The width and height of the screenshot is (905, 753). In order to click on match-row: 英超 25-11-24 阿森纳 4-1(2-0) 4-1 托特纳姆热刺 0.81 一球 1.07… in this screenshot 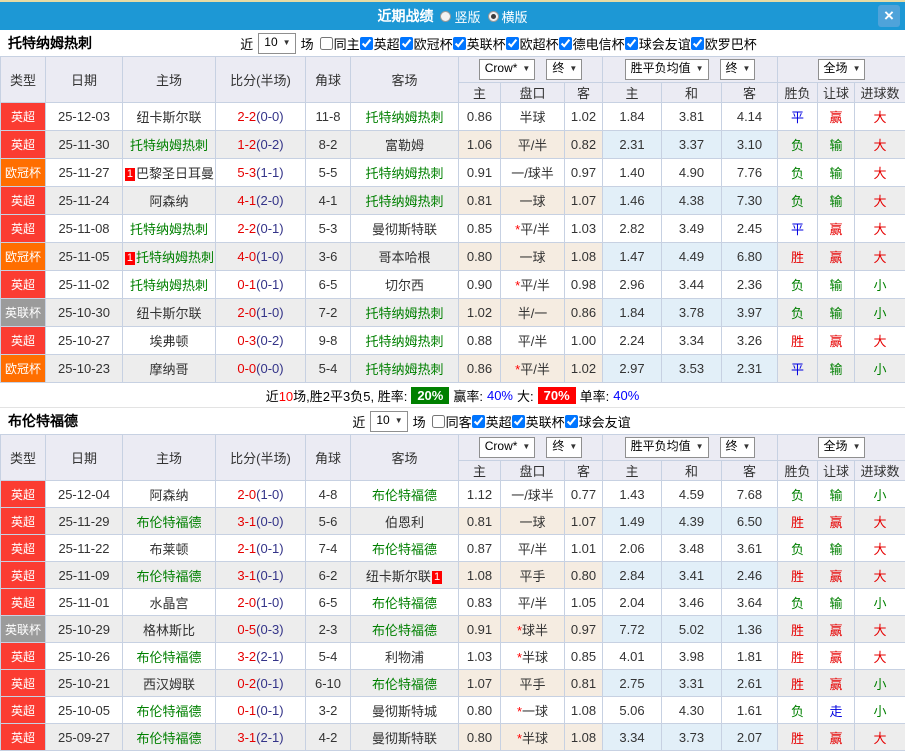, I will do `click(452, 200)`.